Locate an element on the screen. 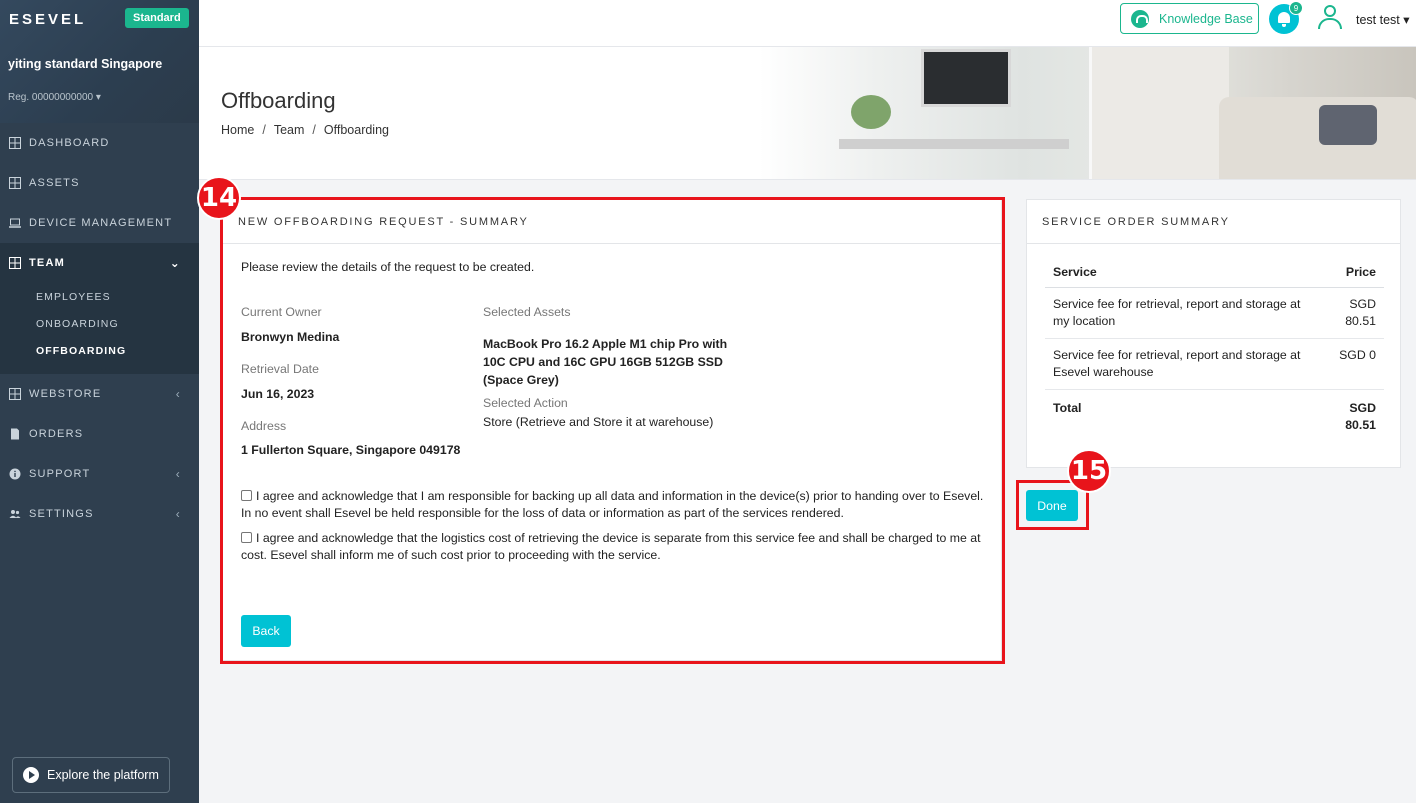 The image size is (1416, 803). user-menu: test test ▾ is located at coordinates (1383, 19).